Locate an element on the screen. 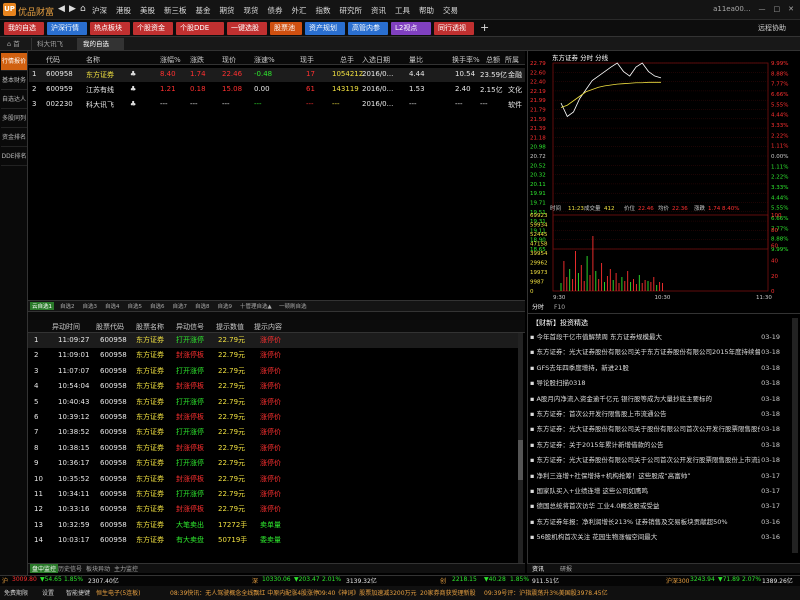 This screenshot has height=600, width=800. news-item: ▪ 导论股扫描0318 03-18 is located at coordinates (661, 383).